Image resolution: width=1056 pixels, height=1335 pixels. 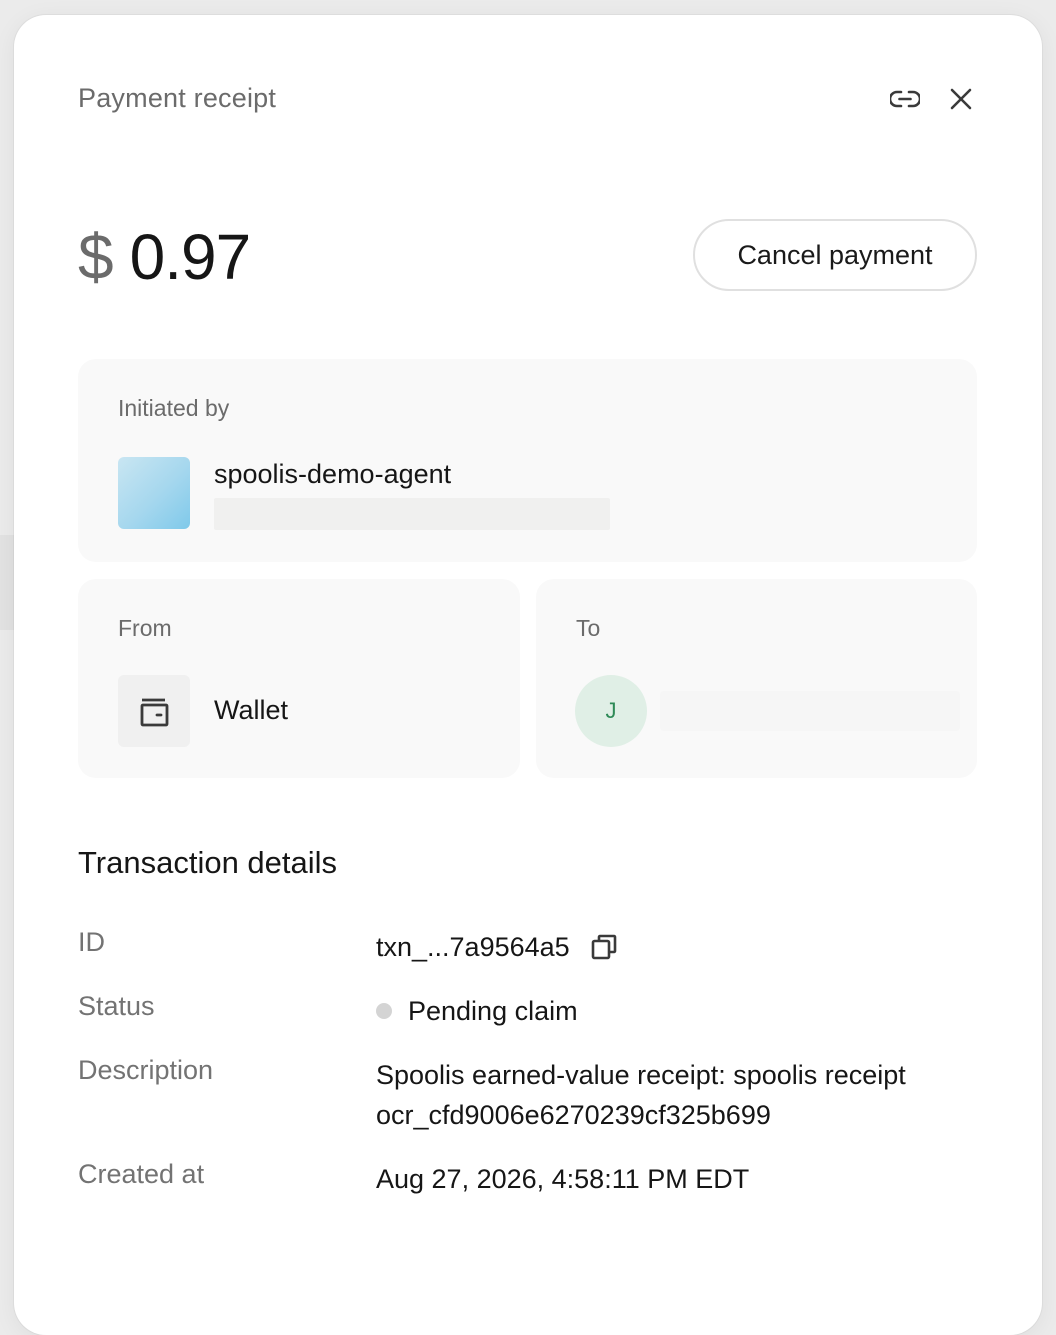 I want to click on from-account-name: Wallet, so click(x=251, y=710).